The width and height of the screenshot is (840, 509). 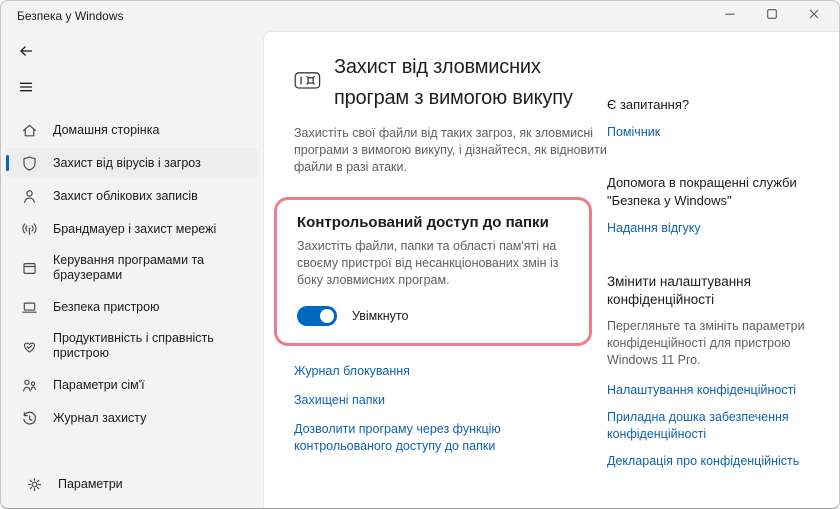 What do you see at coordinates (648, 104) in the screenshot?
I see `questions-heading: Є запитання?` at bounding box center [648, 104].